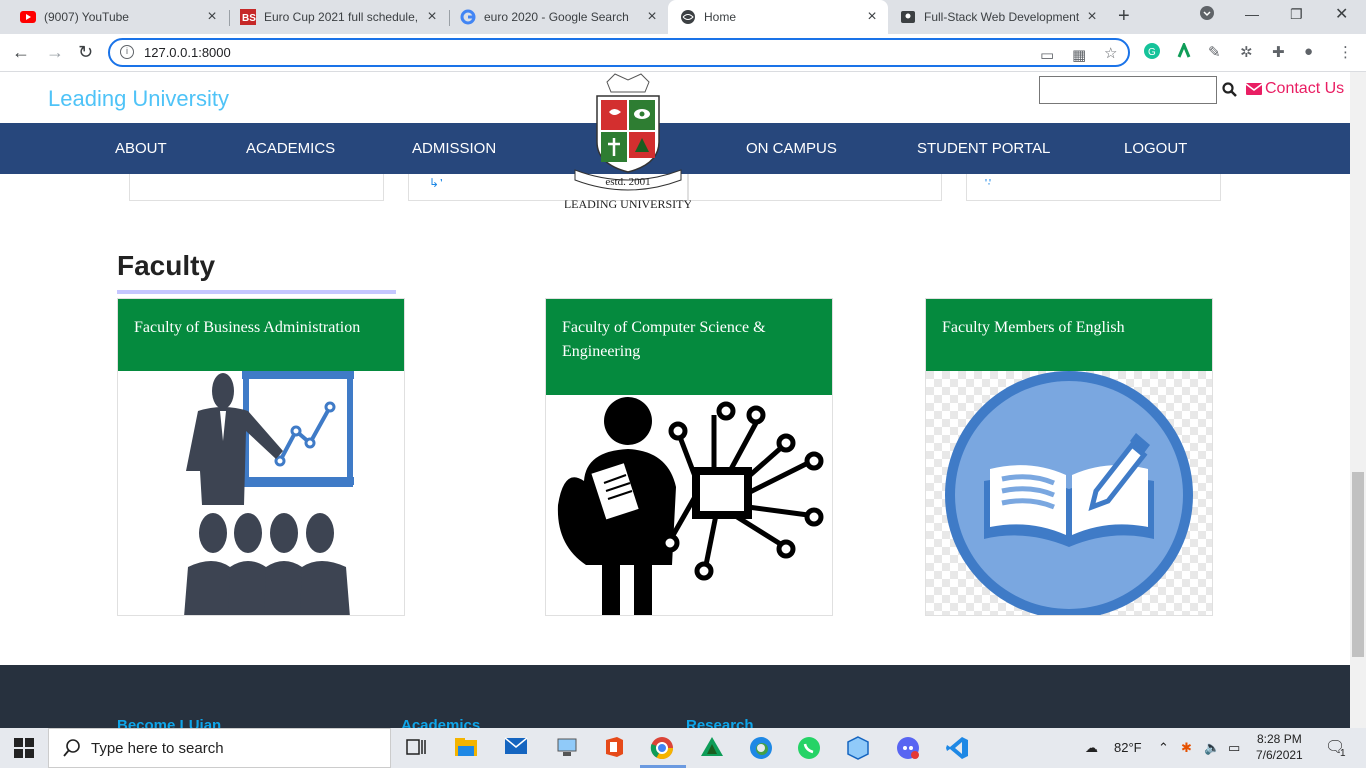 The image size is (1366, 768). I want to click on footer-heading: Academics, so click(440, 722).